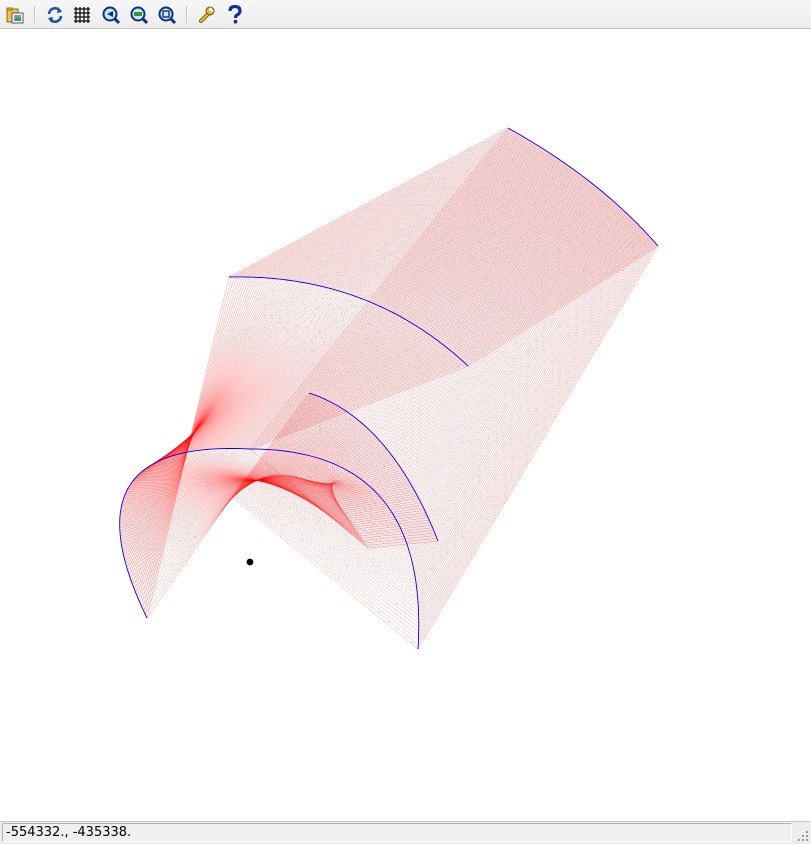  Describe the element at coordinates (803, 836) in the screenshot. I see `resize-grip-icon` at that location.